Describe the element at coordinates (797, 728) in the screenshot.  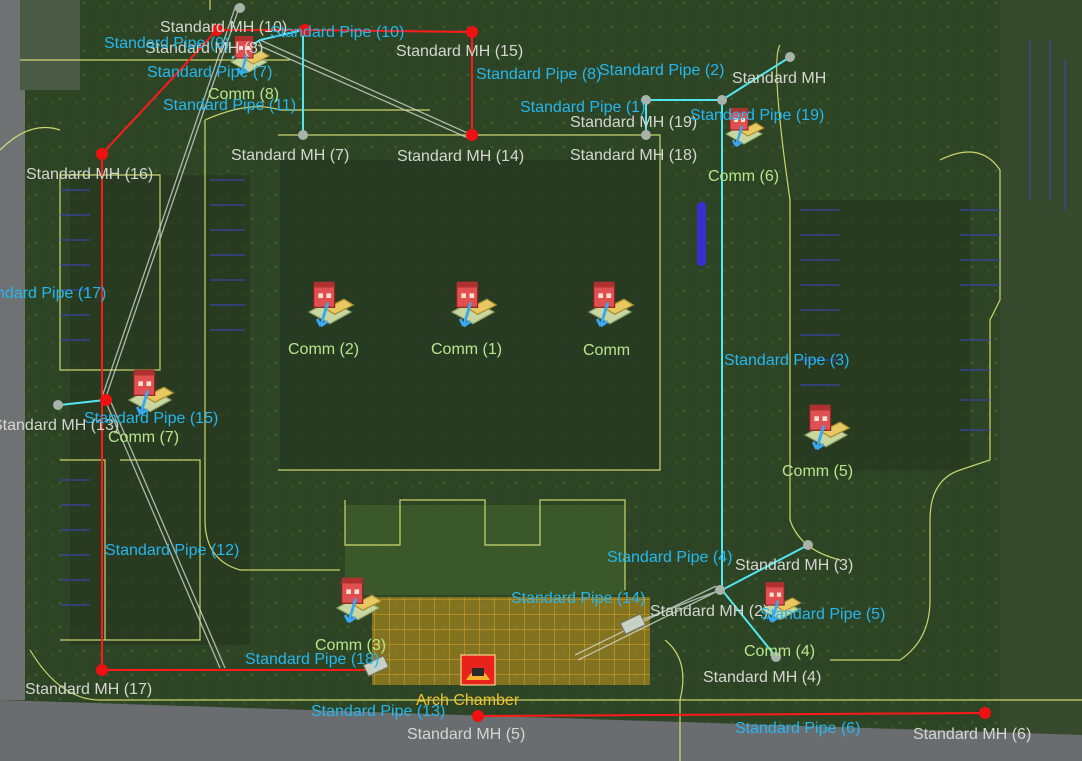
I see `pipe-label: Standard Pipe (6)` at that location.